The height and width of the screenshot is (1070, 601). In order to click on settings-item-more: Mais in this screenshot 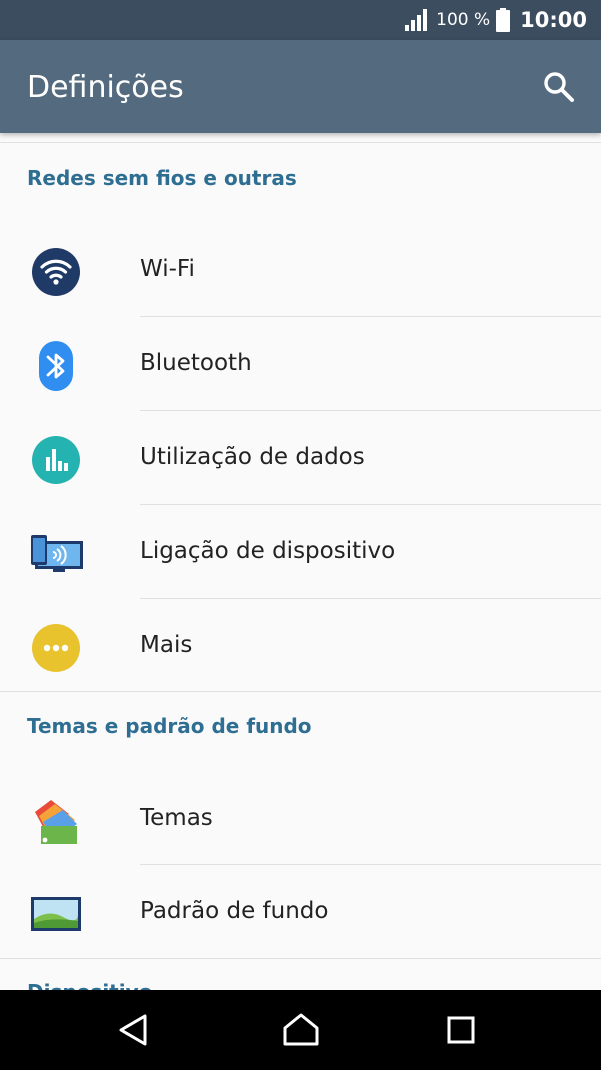, I will do `click(300, 645)`.